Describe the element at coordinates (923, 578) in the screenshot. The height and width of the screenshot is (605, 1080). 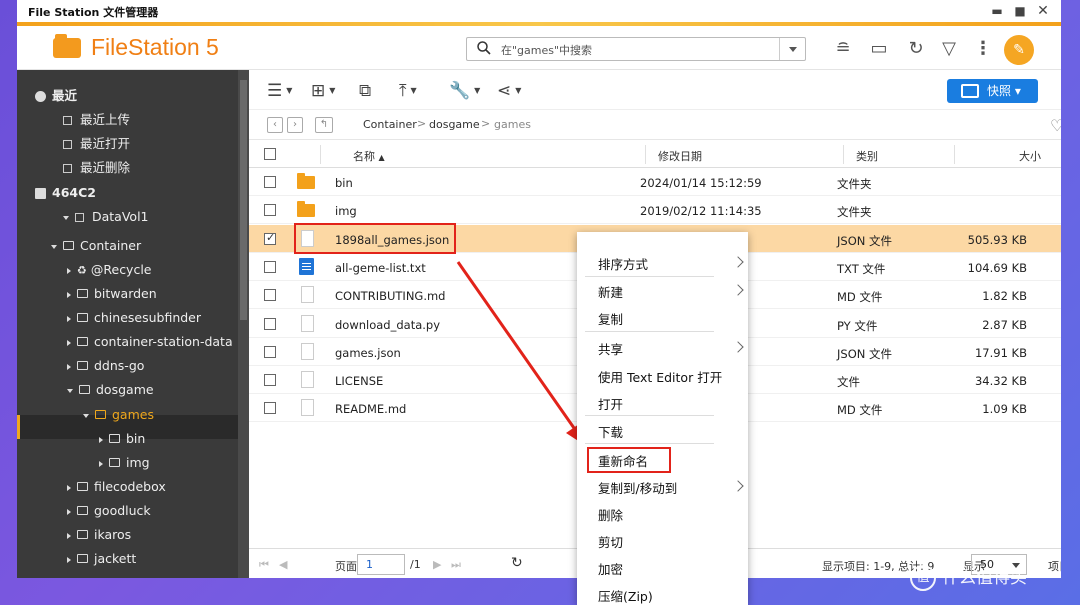
I see `watermark-logo-icon: 值` at that location.